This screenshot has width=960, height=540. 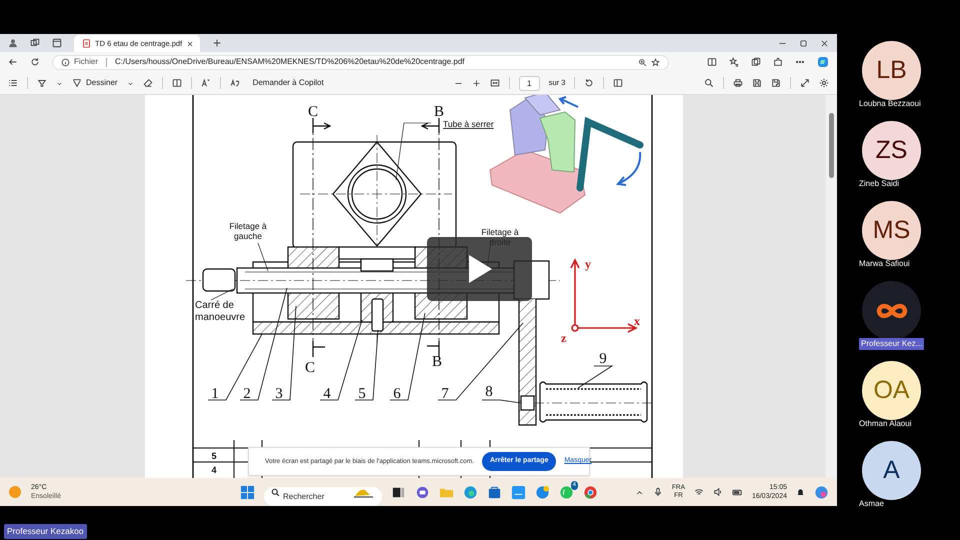 What do you see at coordinates (657, 492) in the screenshot?
I see `microphone-icon` at bounding box center [657, 492].